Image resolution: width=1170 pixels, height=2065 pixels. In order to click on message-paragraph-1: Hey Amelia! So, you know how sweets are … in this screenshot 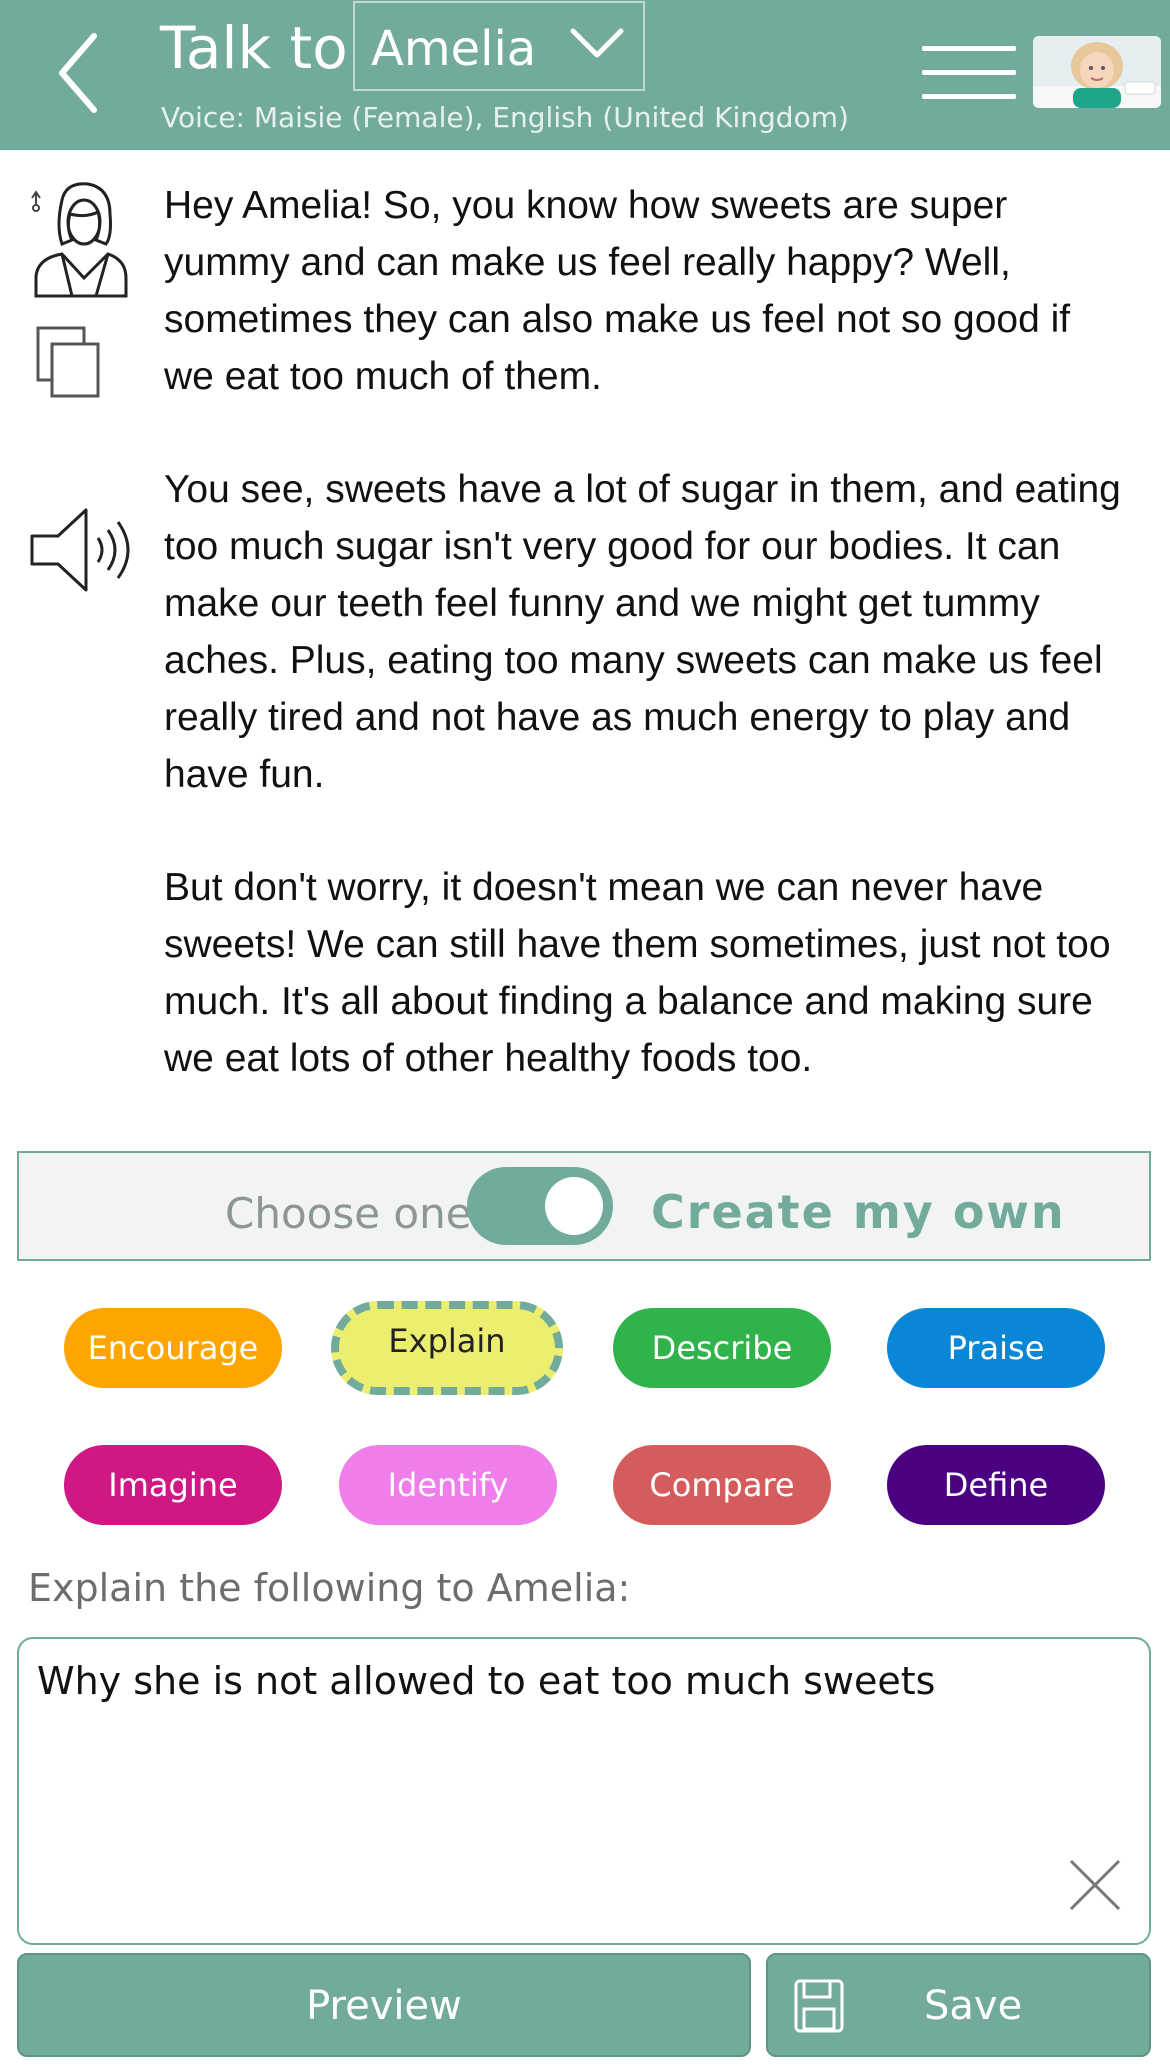, I will do `click(617, 291)`.